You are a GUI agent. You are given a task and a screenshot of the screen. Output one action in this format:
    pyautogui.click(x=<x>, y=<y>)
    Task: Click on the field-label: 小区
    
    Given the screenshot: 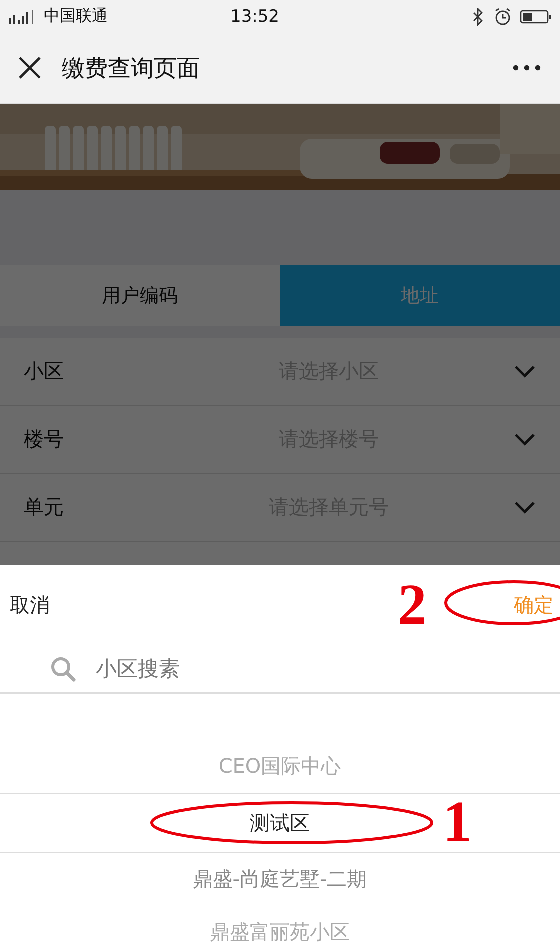 What is the action you would take?
    pyautogui.click(x=44, y=371)
    